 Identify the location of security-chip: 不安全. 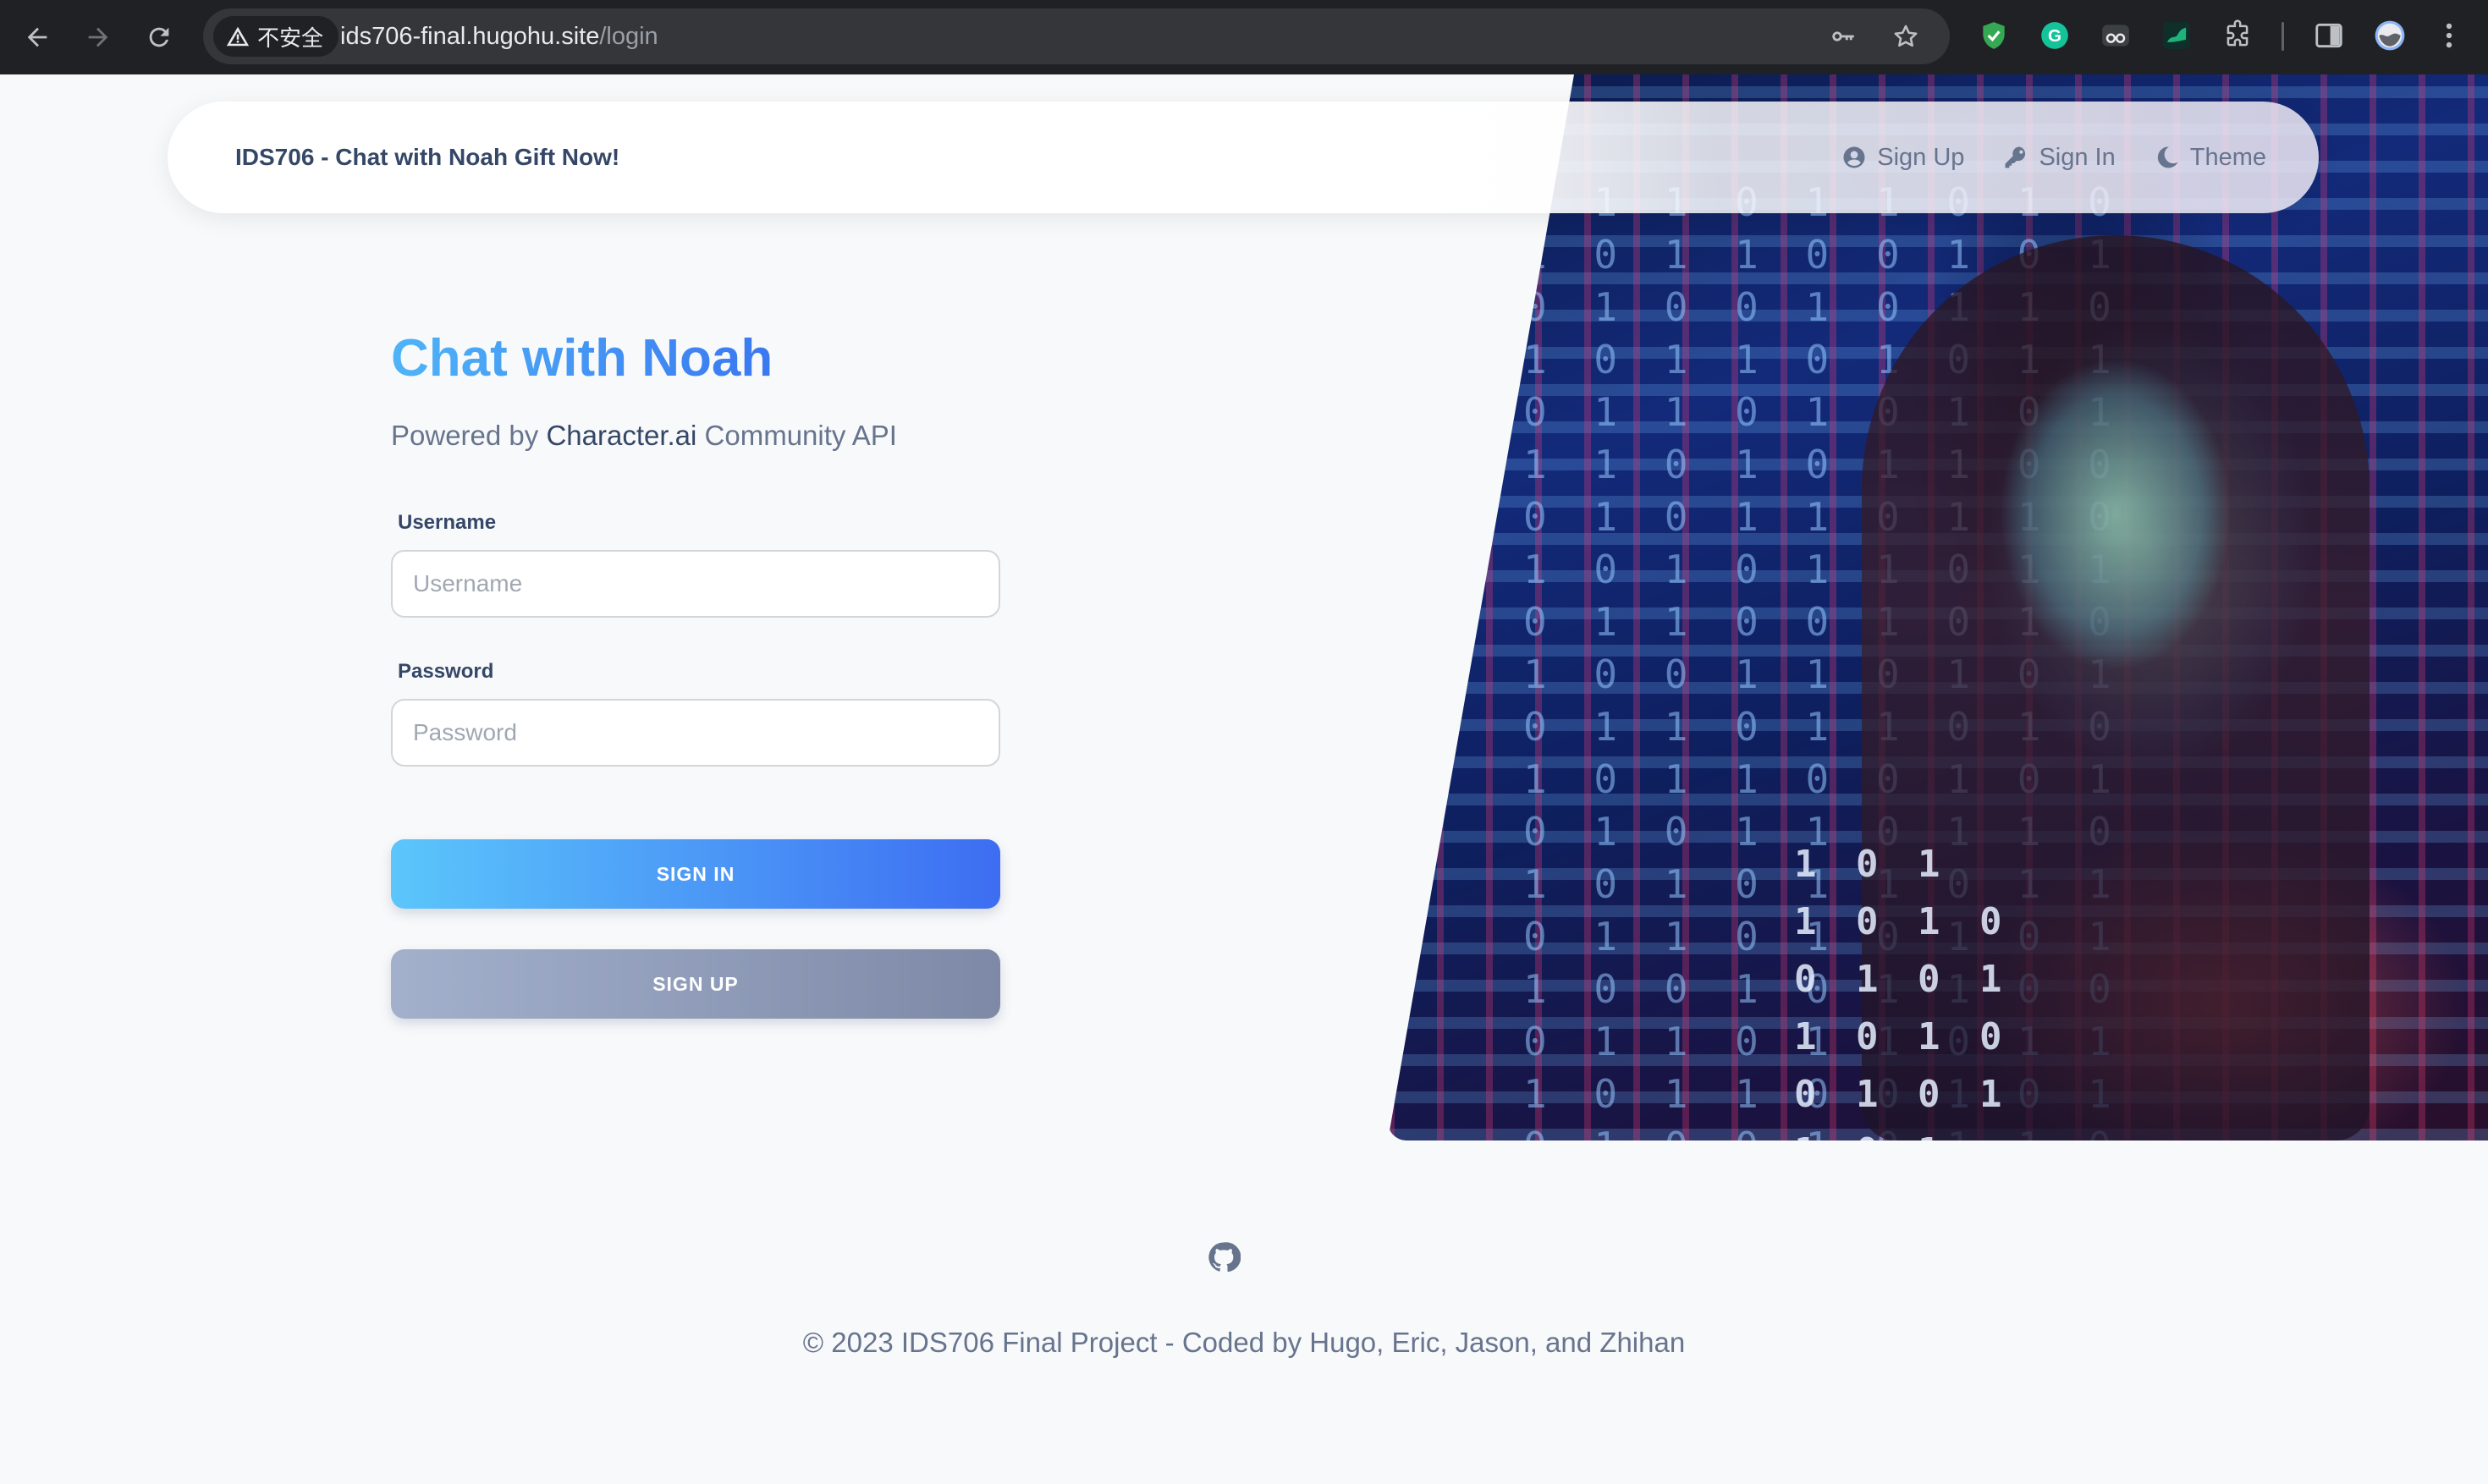
(276, 36).